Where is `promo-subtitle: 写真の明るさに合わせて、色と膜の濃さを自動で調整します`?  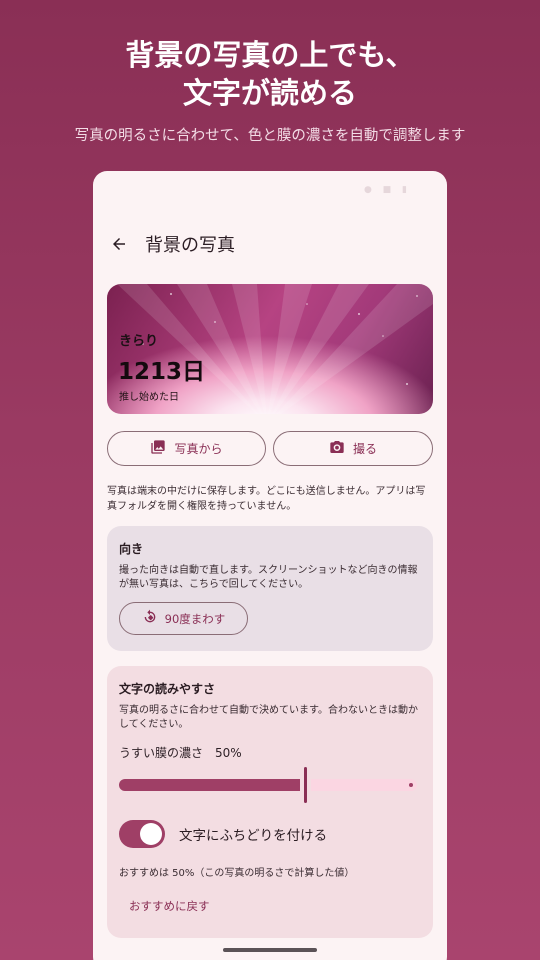
promo-subtitle: 写真の明るさに合わせて、色と膜の濃さを自動で調整します is located at coordinates (270, 136).